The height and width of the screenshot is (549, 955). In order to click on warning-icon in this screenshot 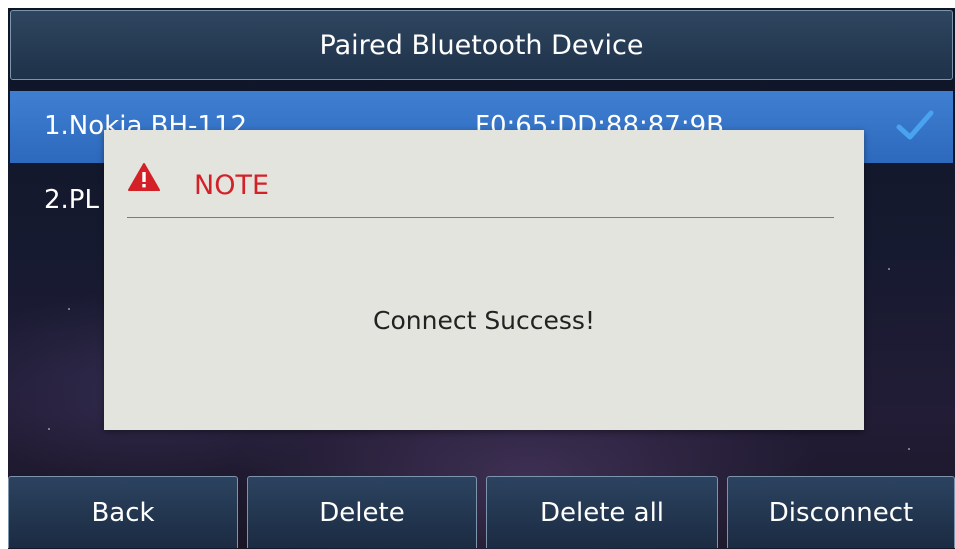, I will do `click(144, 177)`.